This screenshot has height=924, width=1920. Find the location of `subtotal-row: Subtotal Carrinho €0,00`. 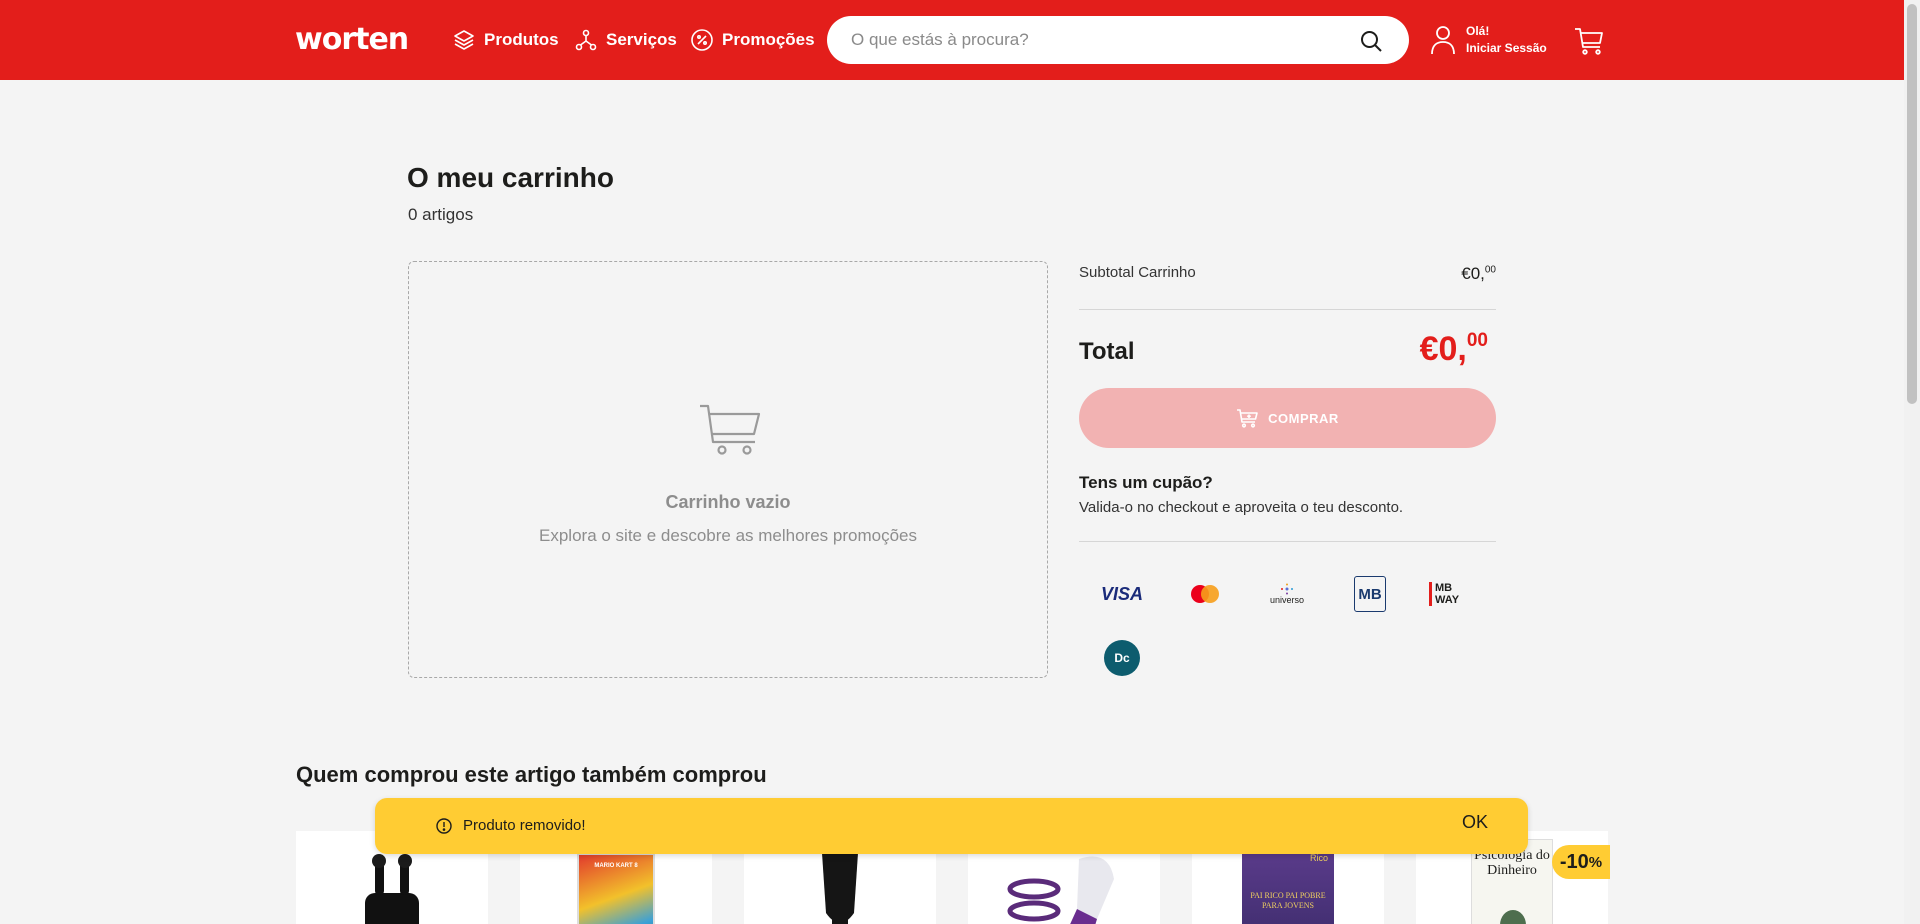

subtotal-row: Subtotal Carrinho €0,00 is located at coordinates (1287, 274).